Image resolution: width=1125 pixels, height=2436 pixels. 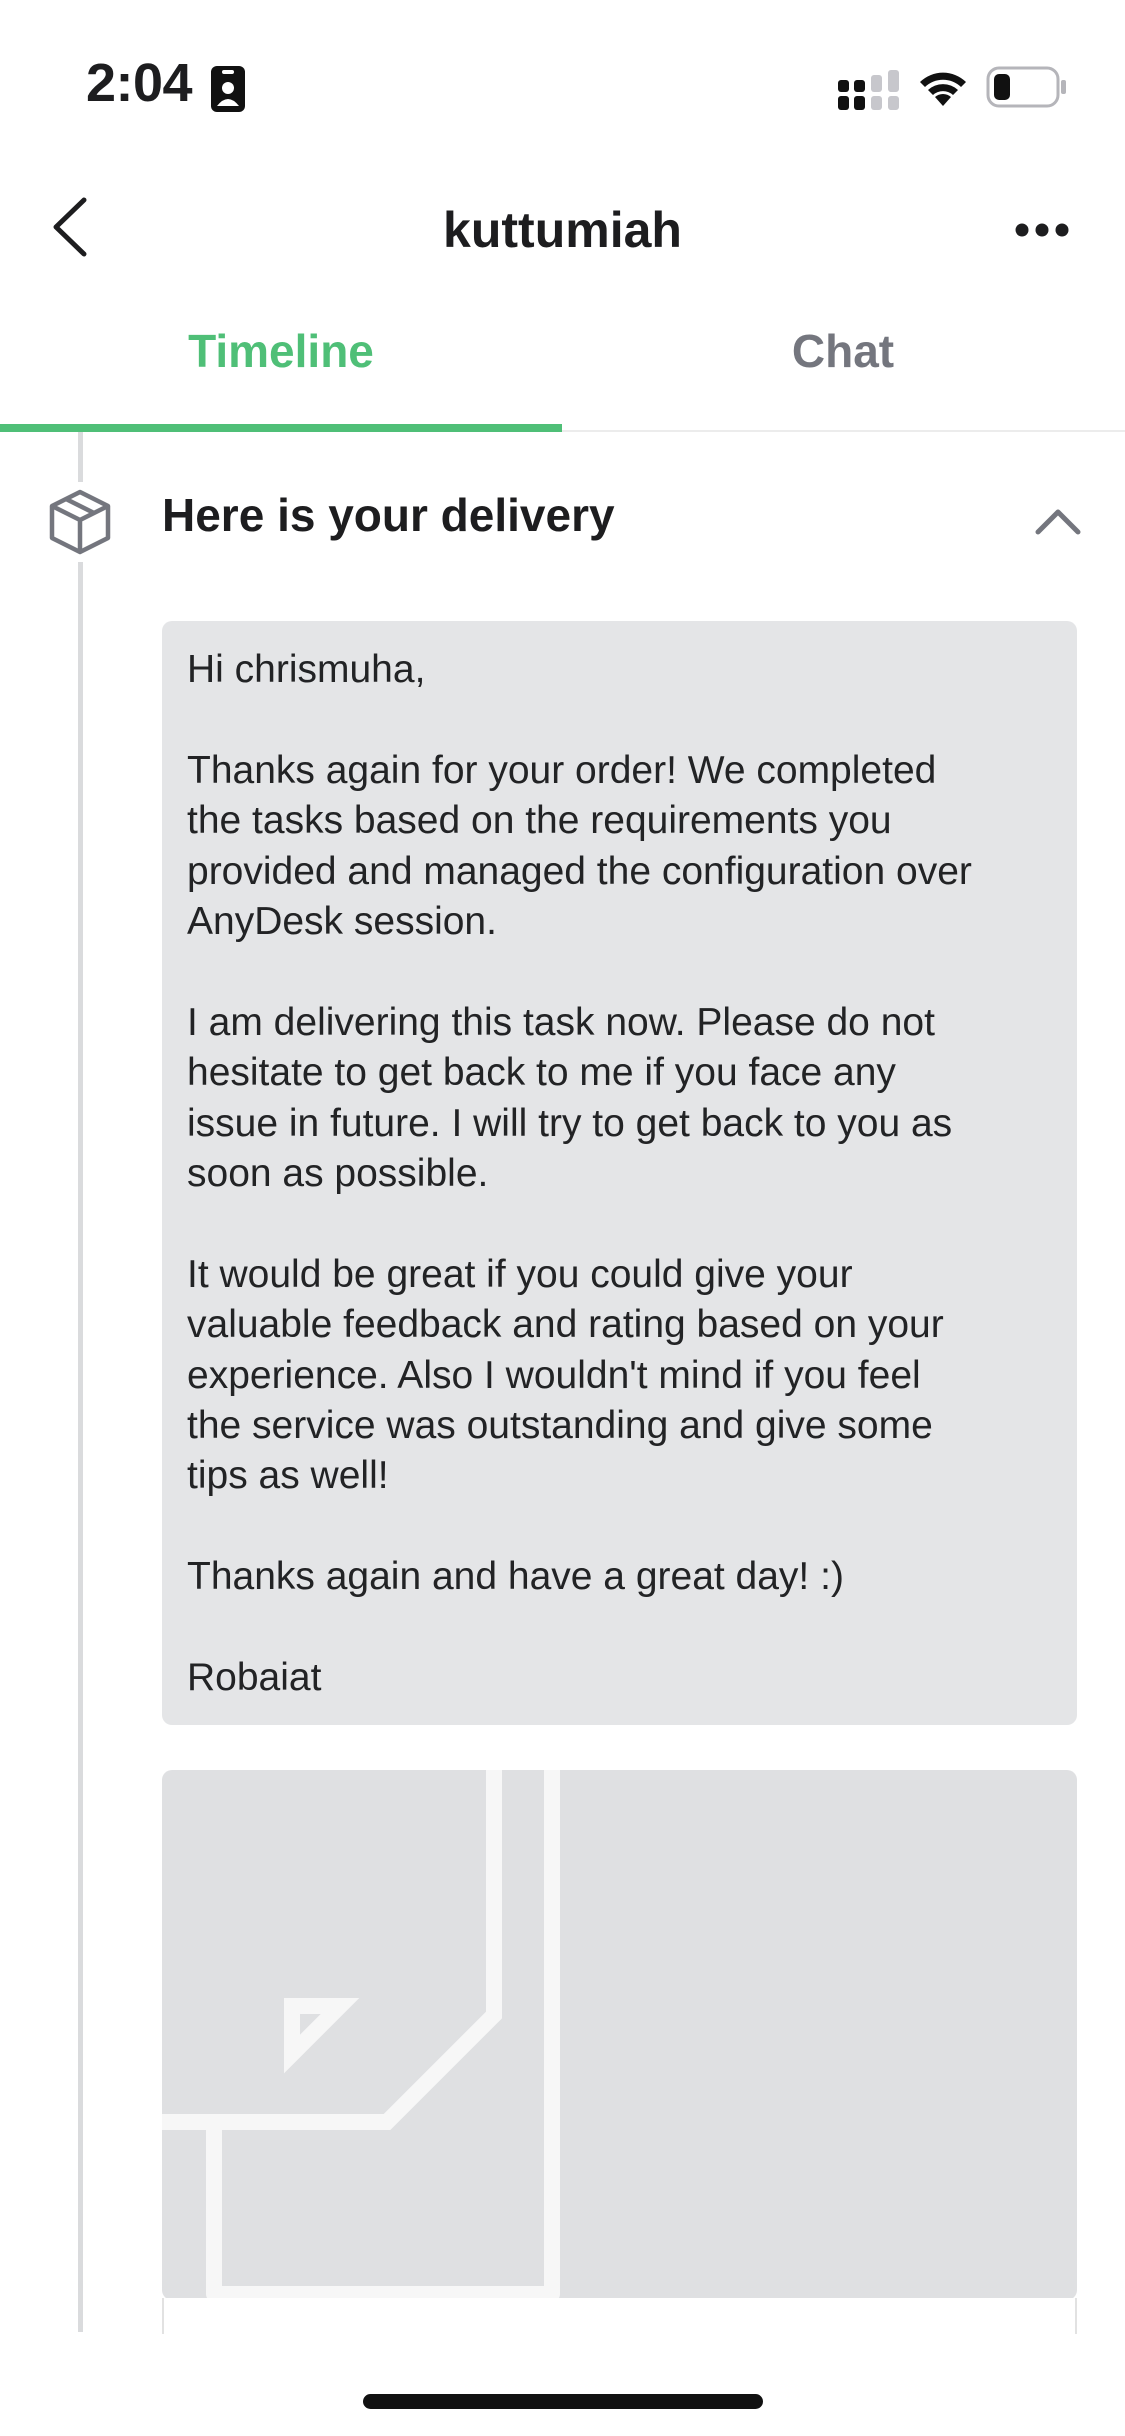 I want to click on message-line: Thanks again and have a great day! :), so click(x=515, y=1577).